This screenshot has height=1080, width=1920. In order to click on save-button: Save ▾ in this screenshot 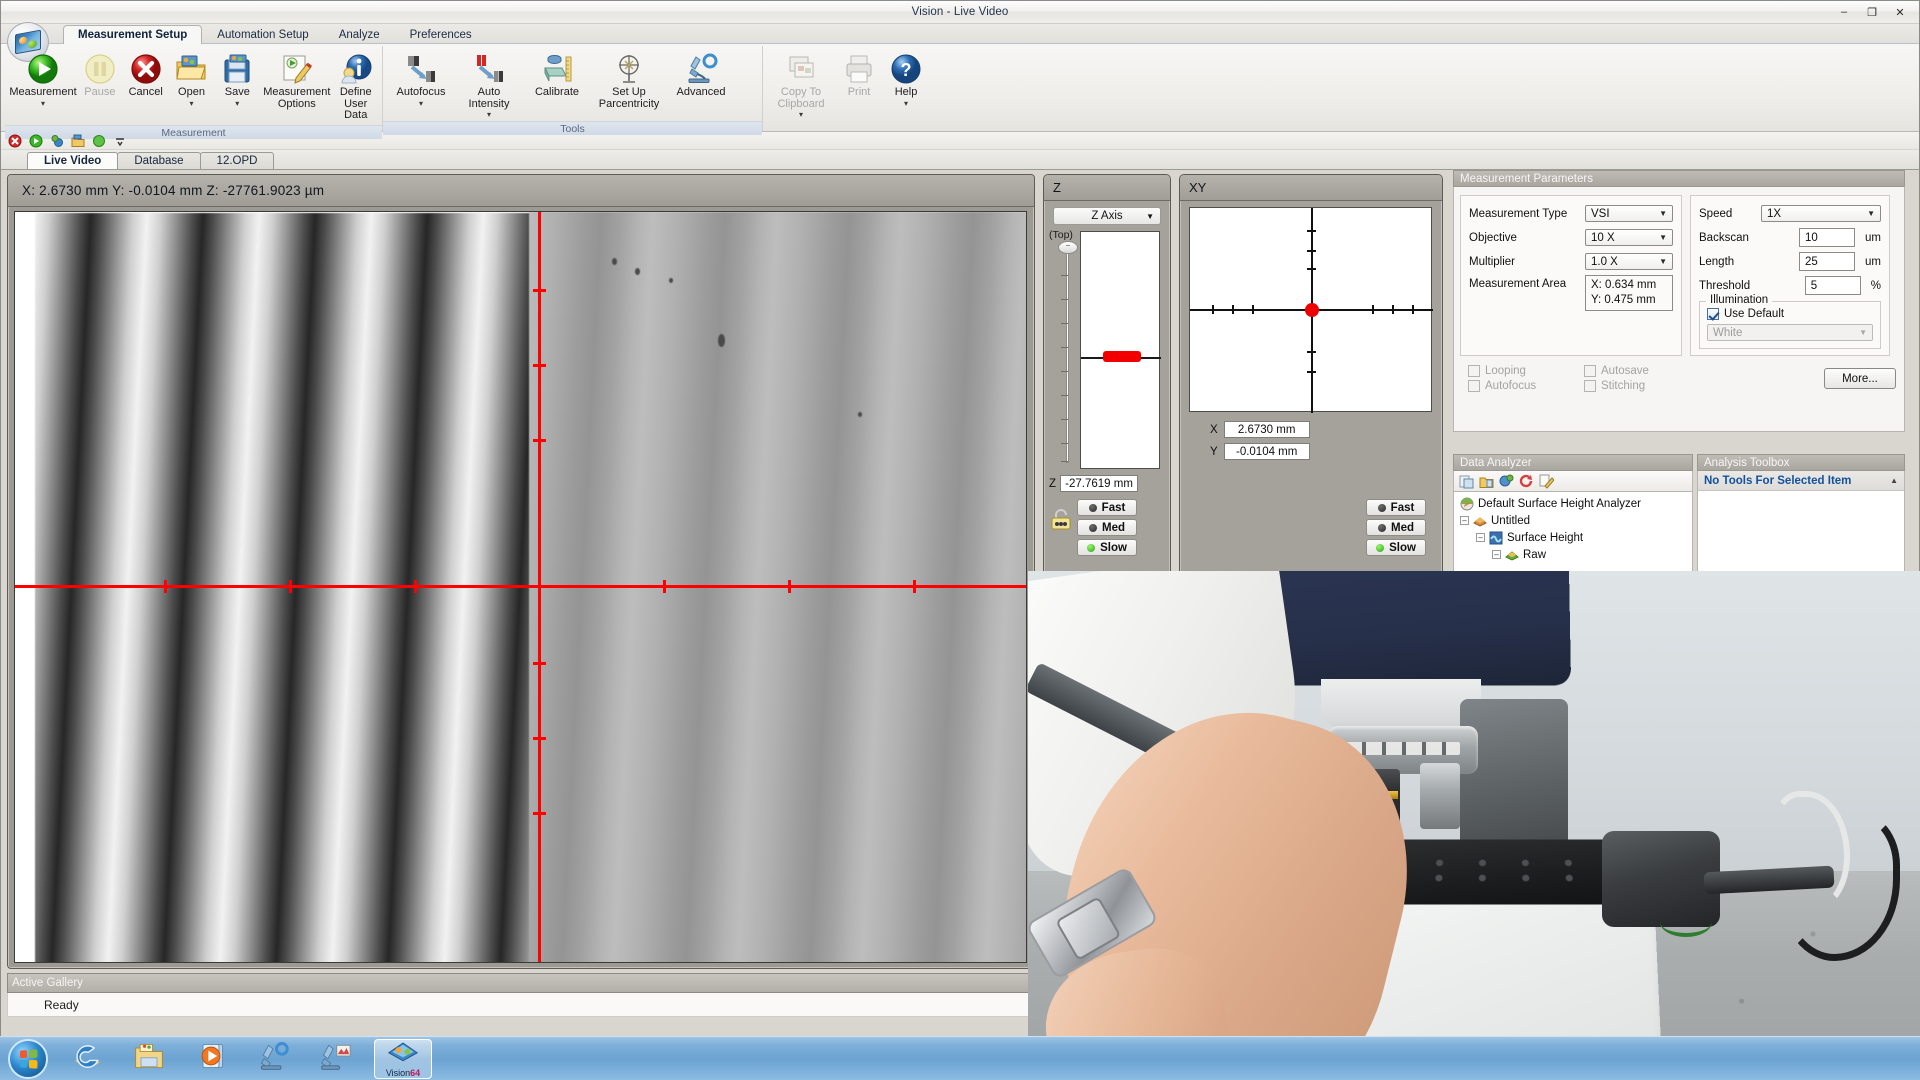, I will do `click(237, 79)`.